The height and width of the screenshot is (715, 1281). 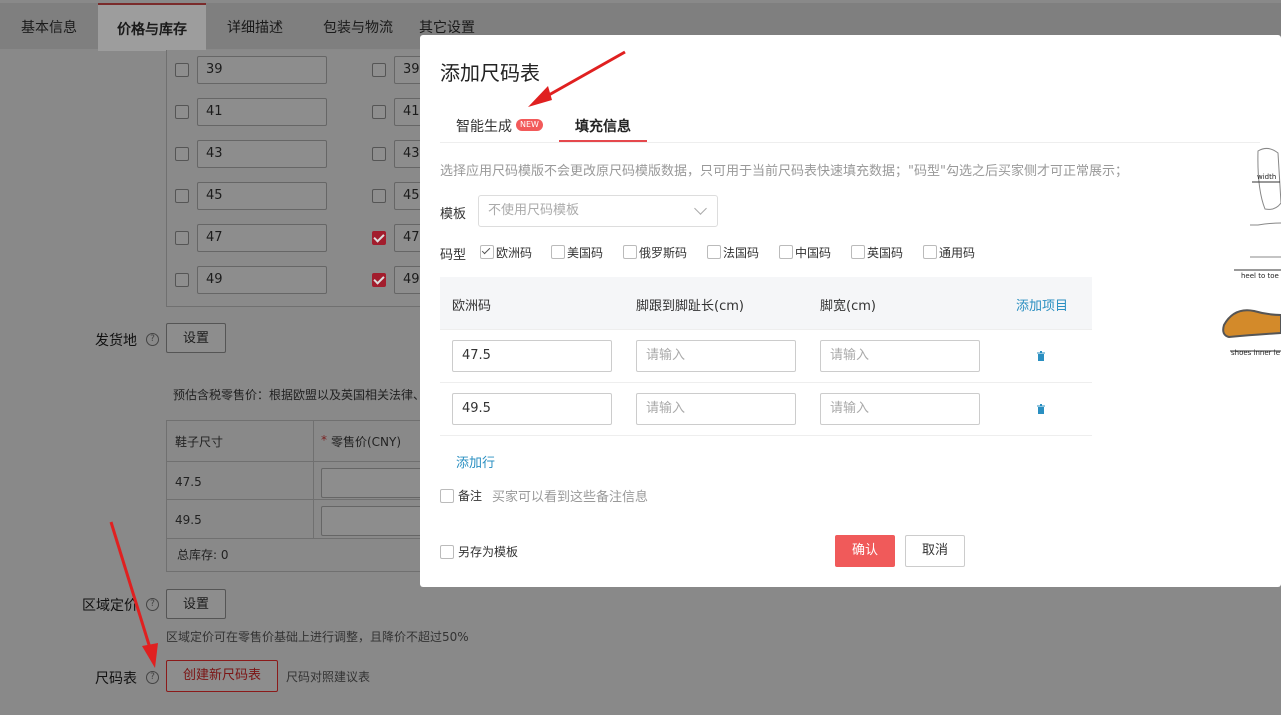 I want to click on diagram-label-heel-toe: heel to toe, so click(x=1260, y=276).